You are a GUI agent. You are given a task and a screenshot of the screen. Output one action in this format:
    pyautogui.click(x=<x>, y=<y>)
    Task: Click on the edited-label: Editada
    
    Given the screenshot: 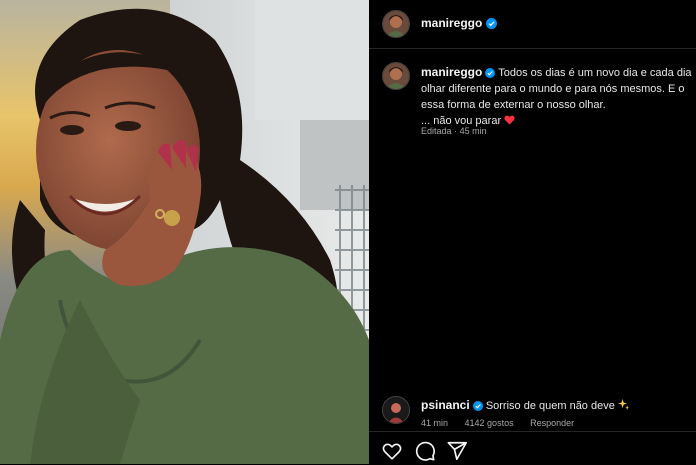 What is the action you would take?
    pyautogui.click(x=436, y=131)
    